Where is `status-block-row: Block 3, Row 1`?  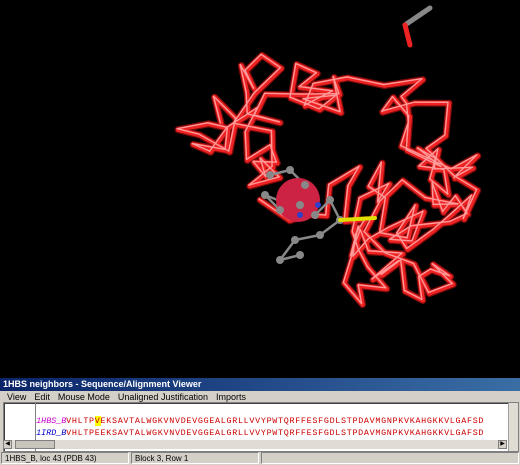
status-block-row: Block 3, Row 1 is located at coordinates (195, 458).